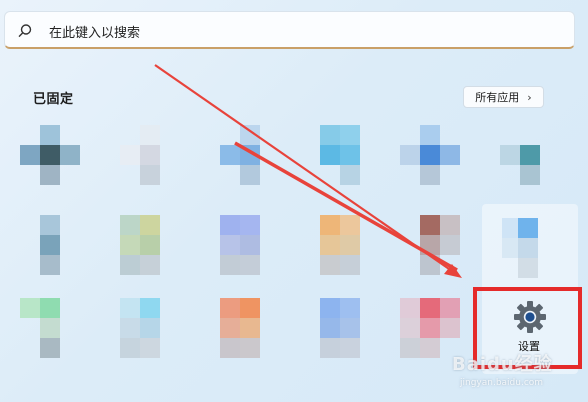 The width and height of the screenshot is (588, 402). I want to click on baidu-watermark-url: jingyan.baidu.com, so click(502, 383).